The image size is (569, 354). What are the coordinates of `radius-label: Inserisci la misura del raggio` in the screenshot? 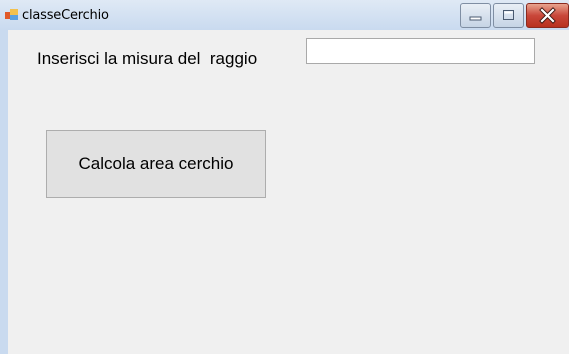 It's located at (147, 58).